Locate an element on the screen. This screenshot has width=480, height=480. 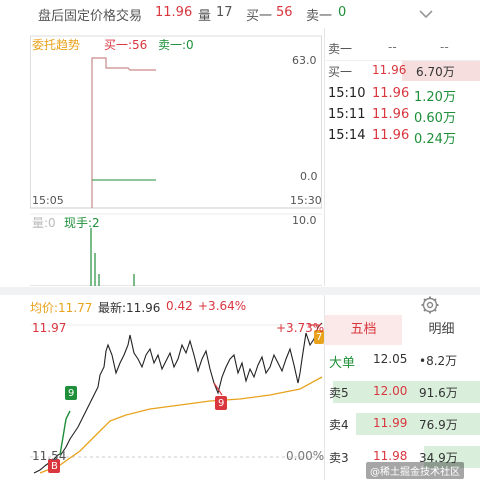
intraday-avg: 均价:11.77 is located at coordinates (61, 308).